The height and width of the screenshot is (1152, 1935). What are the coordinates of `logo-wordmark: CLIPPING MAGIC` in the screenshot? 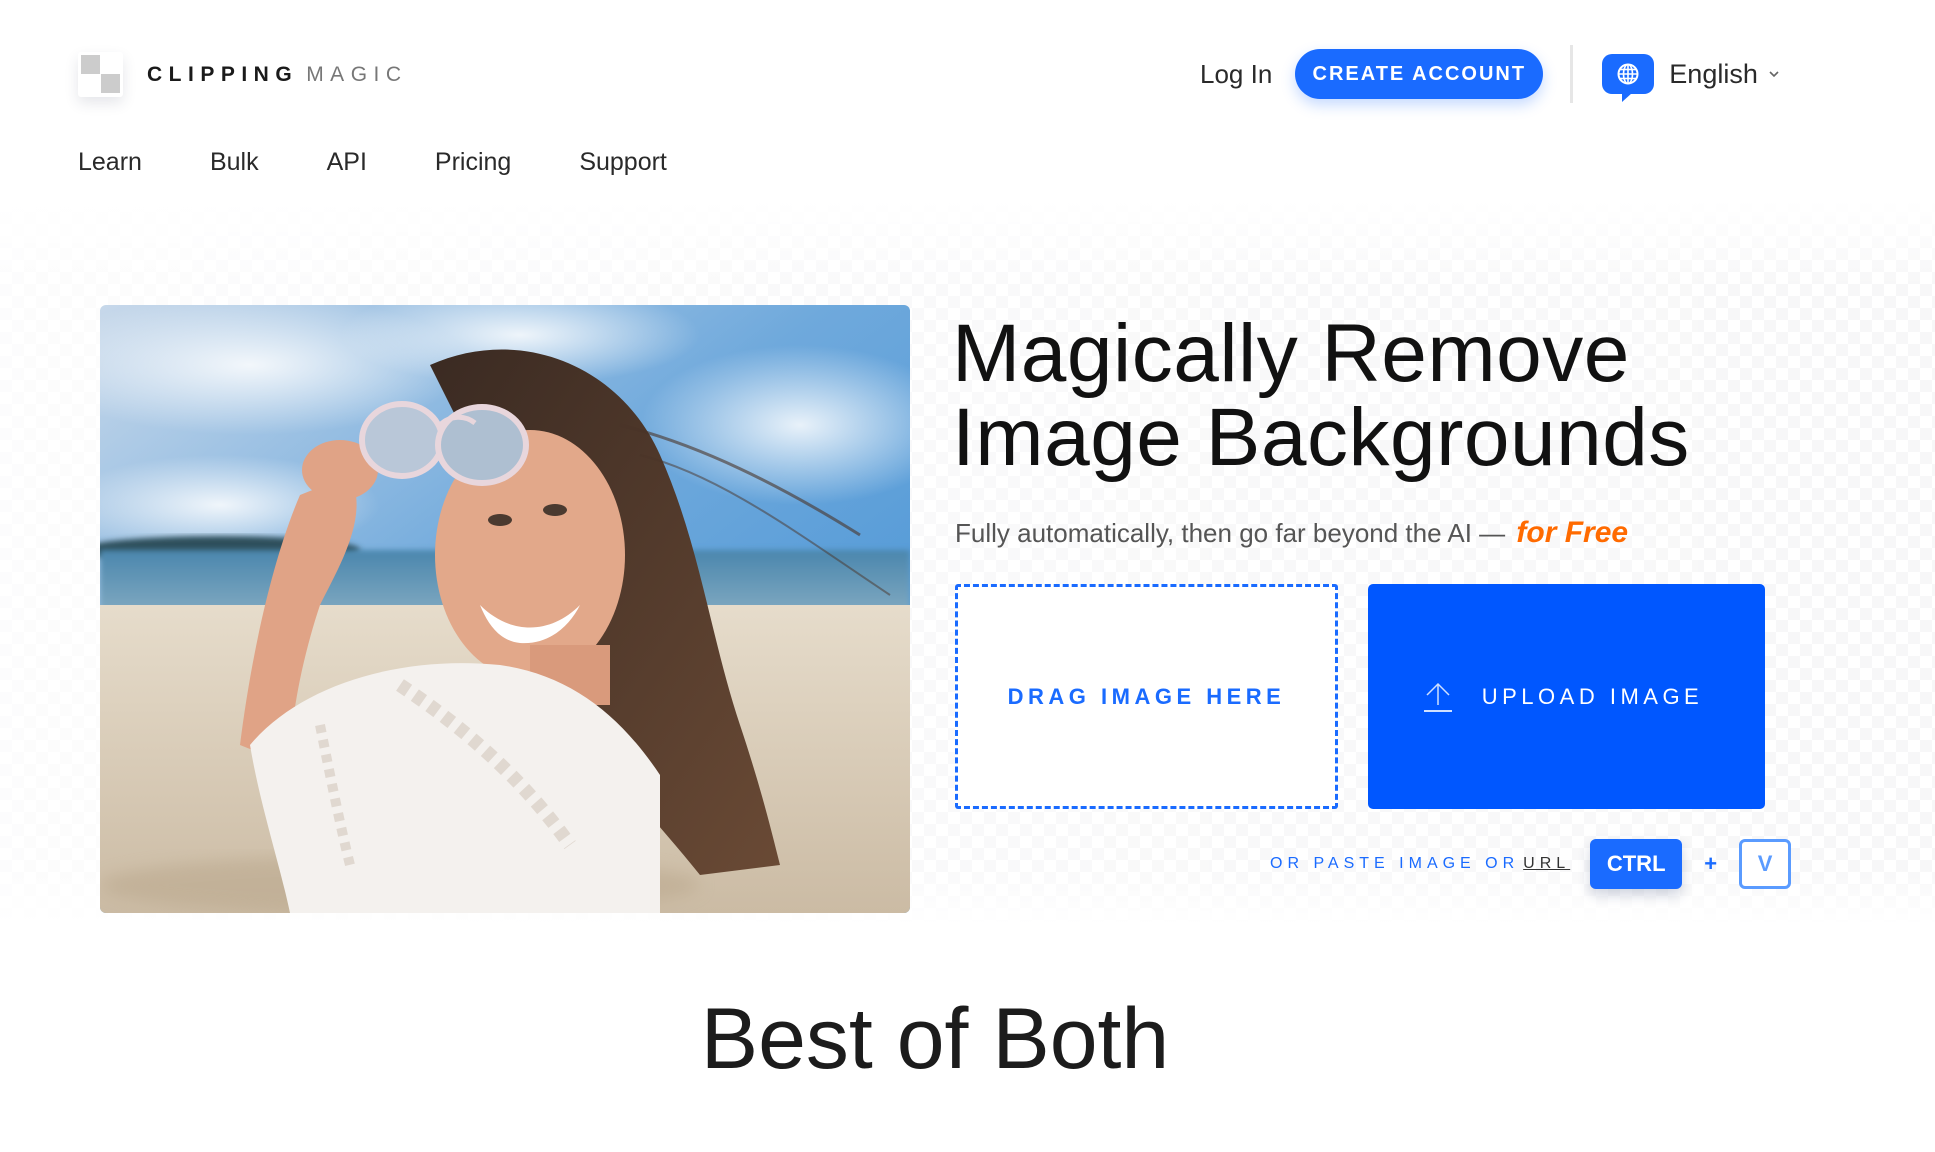 It's located at (277, 75).